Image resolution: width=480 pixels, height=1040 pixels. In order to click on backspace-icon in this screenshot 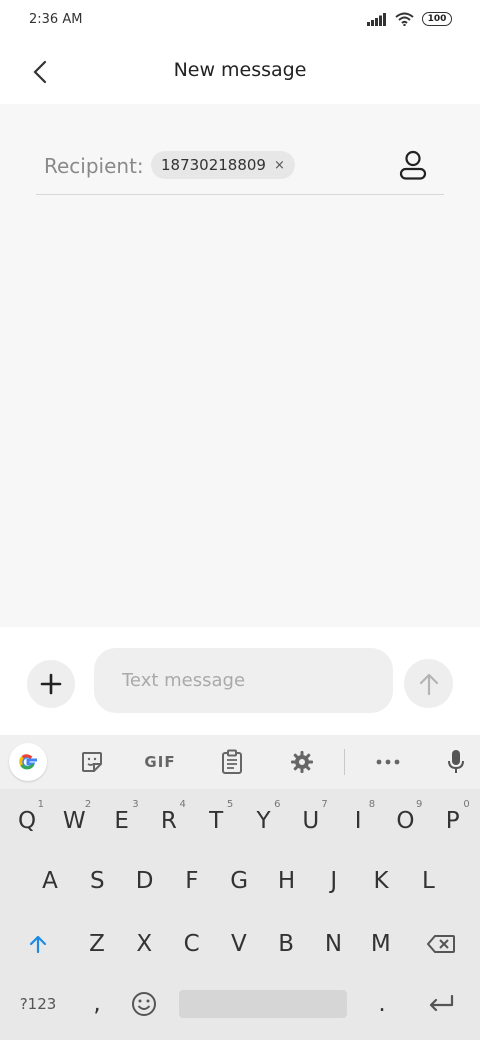, I will do `click(441, 944)`.